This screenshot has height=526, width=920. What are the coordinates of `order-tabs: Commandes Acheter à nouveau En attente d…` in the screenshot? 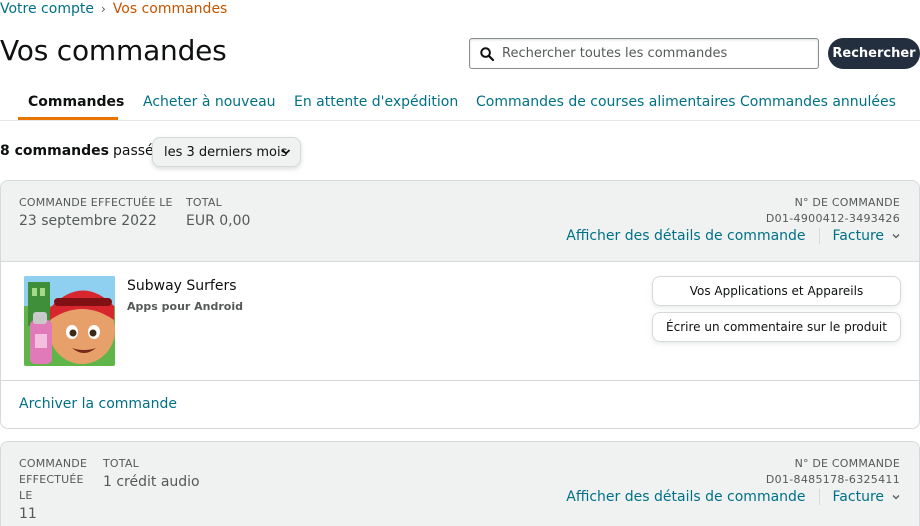 It's located at (460, 102).